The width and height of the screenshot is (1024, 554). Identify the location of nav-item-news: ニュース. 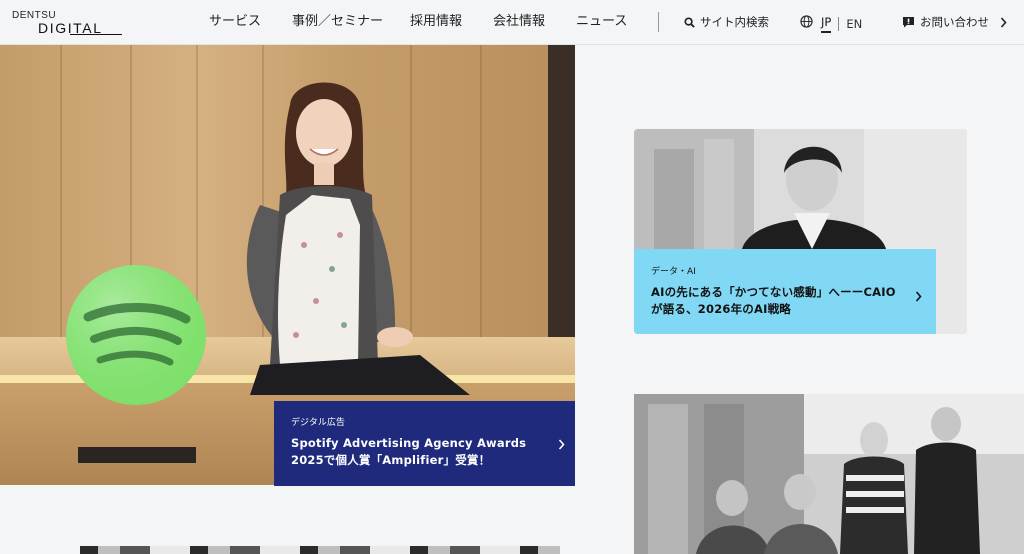
(601, 22).